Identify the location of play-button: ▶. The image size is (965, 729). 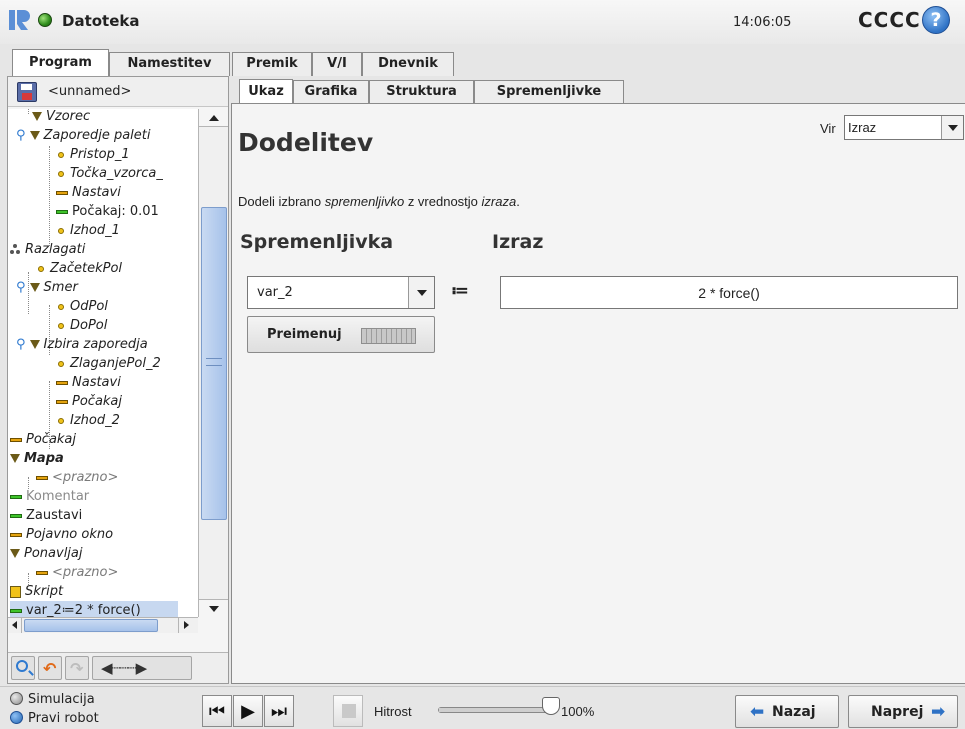
(248, 711).